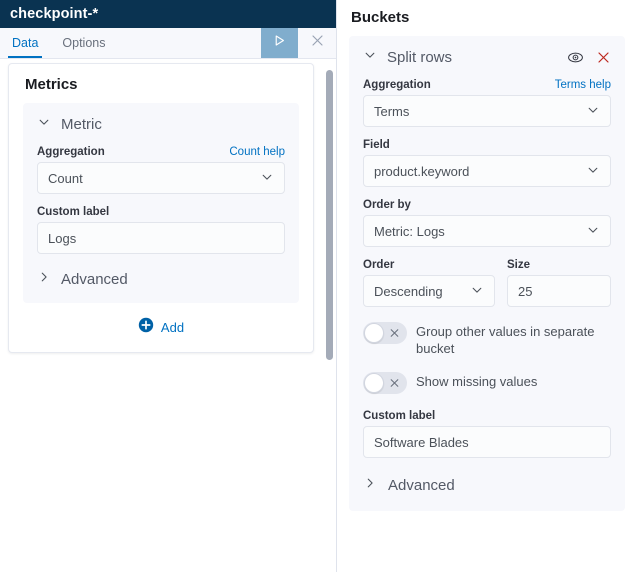 This screenshot has width=637, height=572. Describe the element at coordinates (65, 178) in the screenshot. I see `metric-aggregation-value: Count` at that location.